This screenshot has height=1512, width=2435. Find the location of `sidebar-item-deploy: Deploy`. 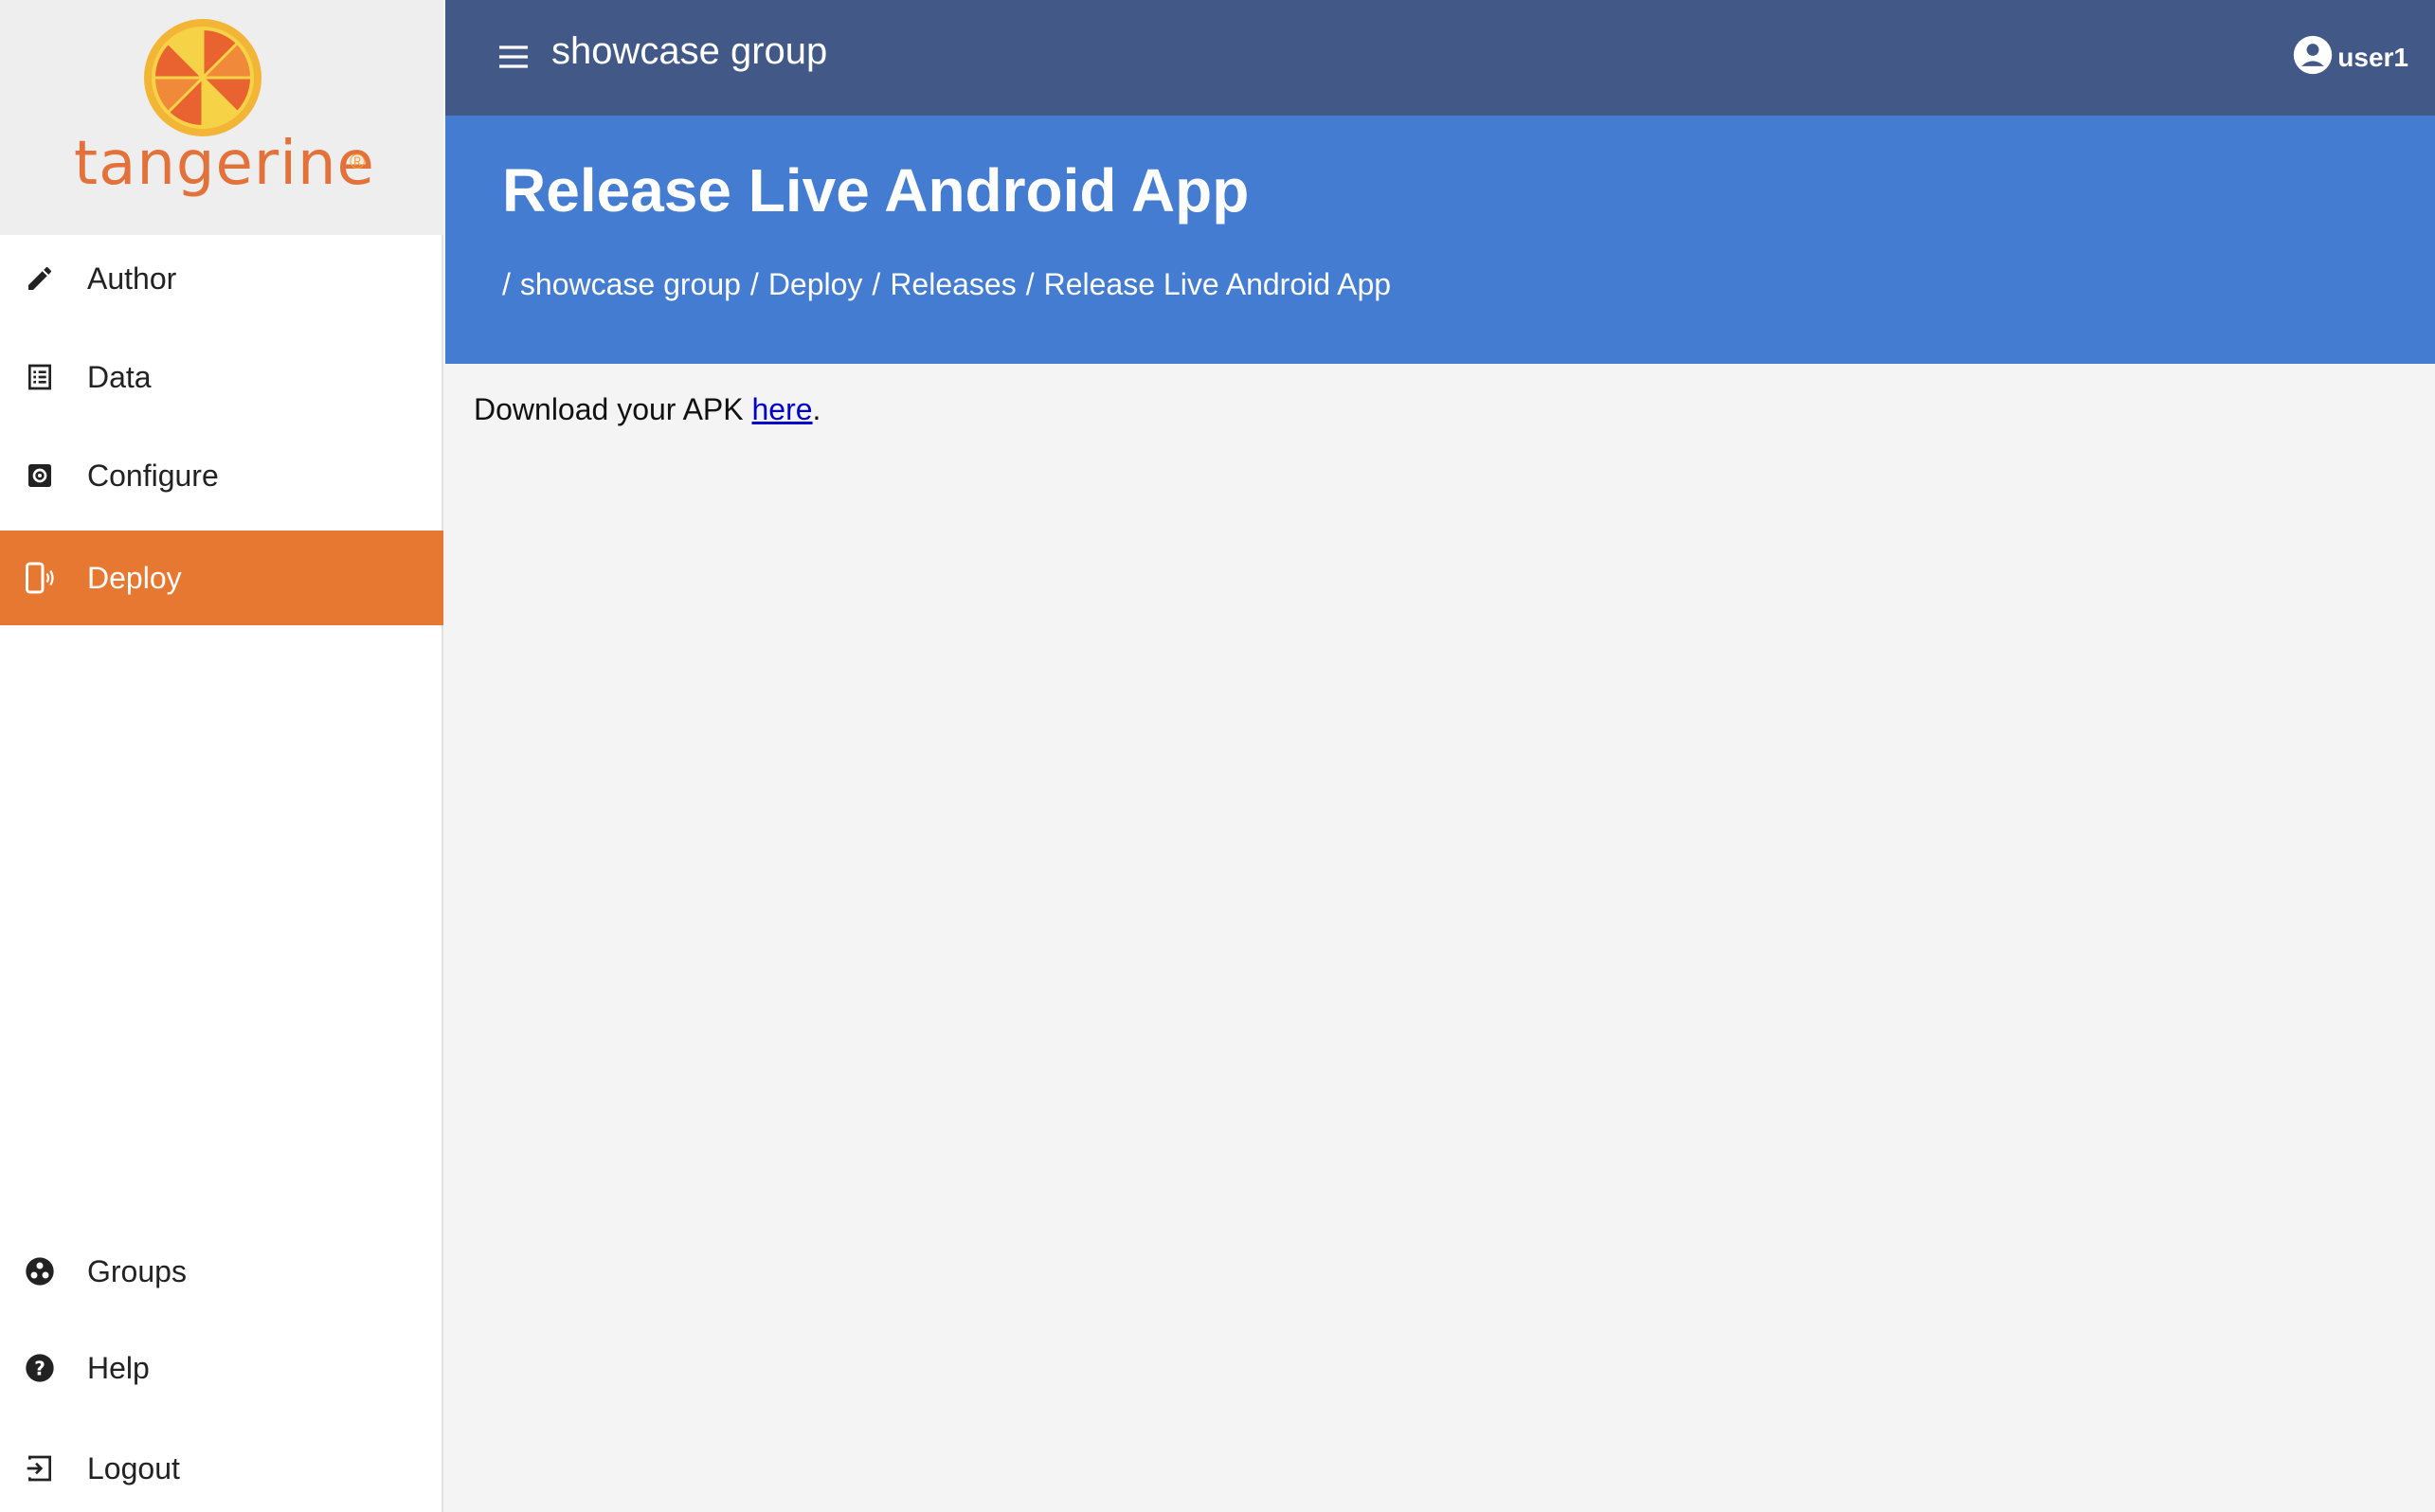

sidebar-item-deploy: Deploy is located at coordinates (221, 578).